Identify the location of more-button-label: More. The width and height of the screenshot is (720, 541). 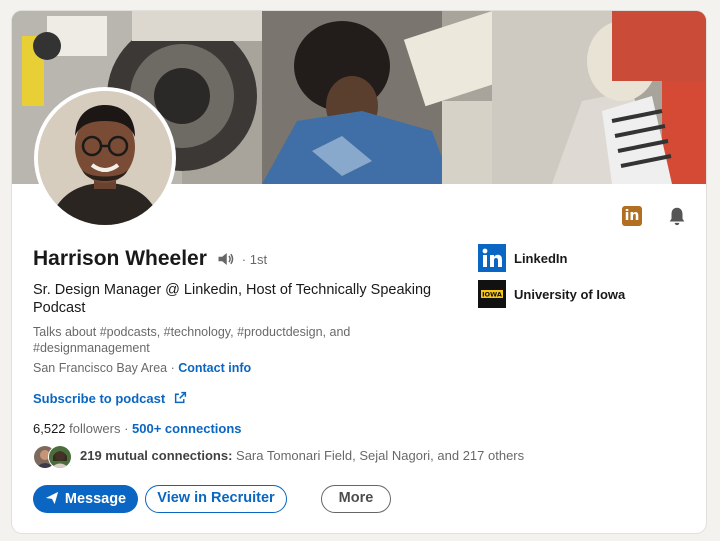
(356, 498).